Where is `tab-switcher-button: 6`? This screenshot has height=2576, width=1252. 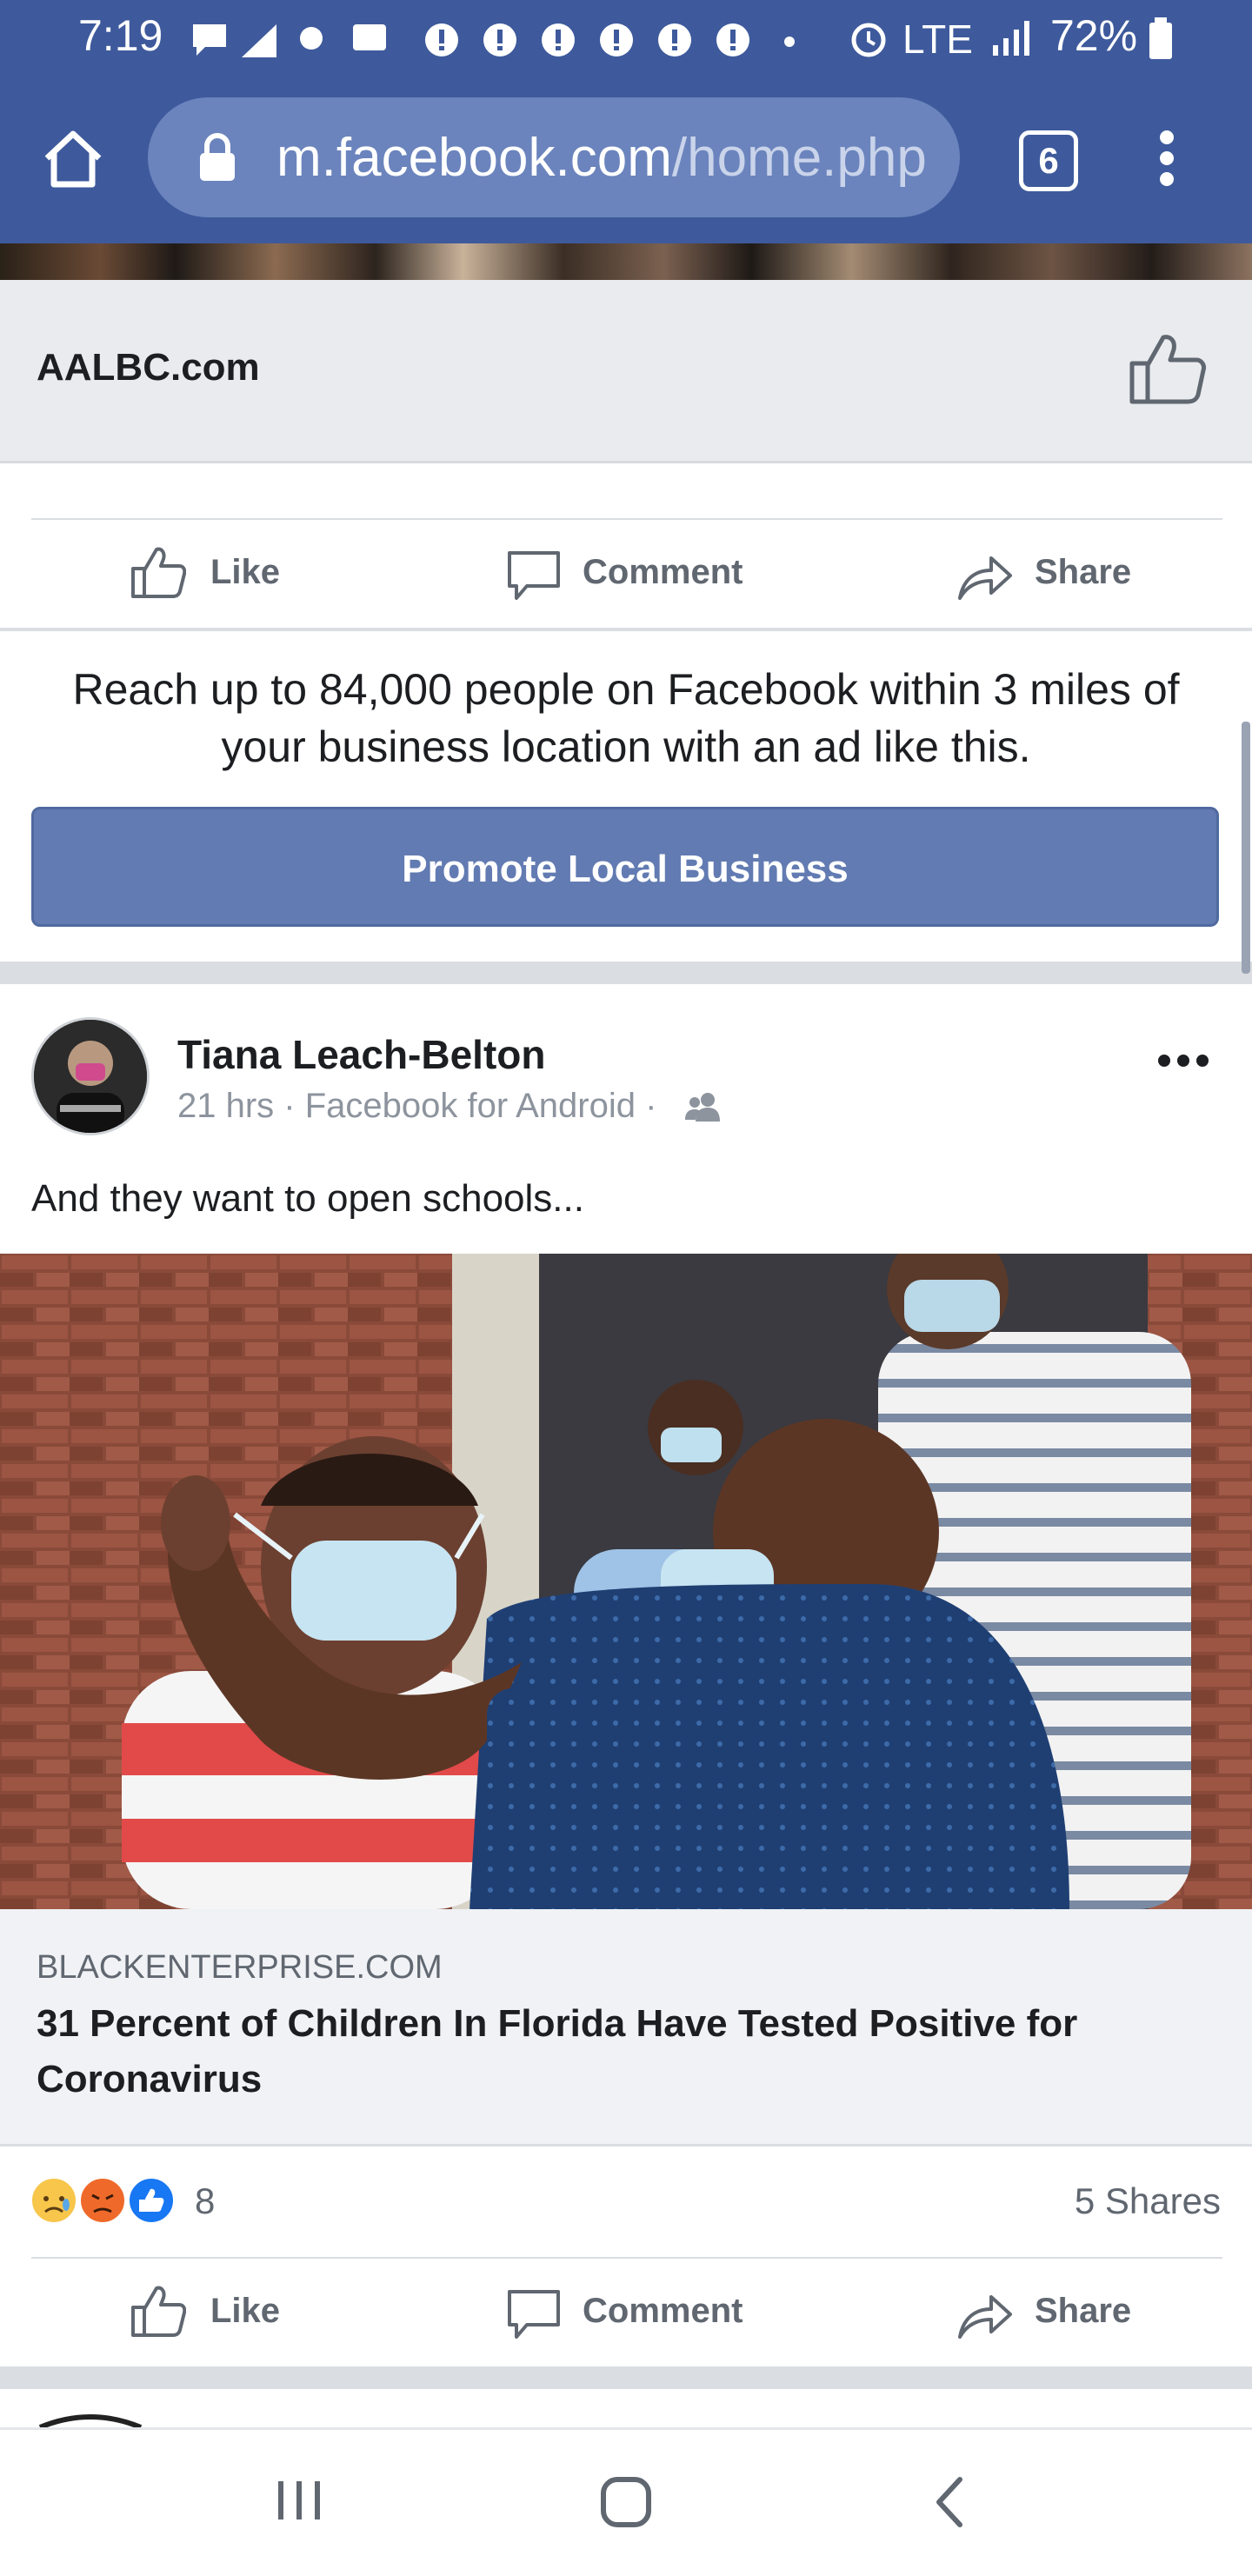
tab-switcher-button: 6 is located at coordinates (1049, 160).